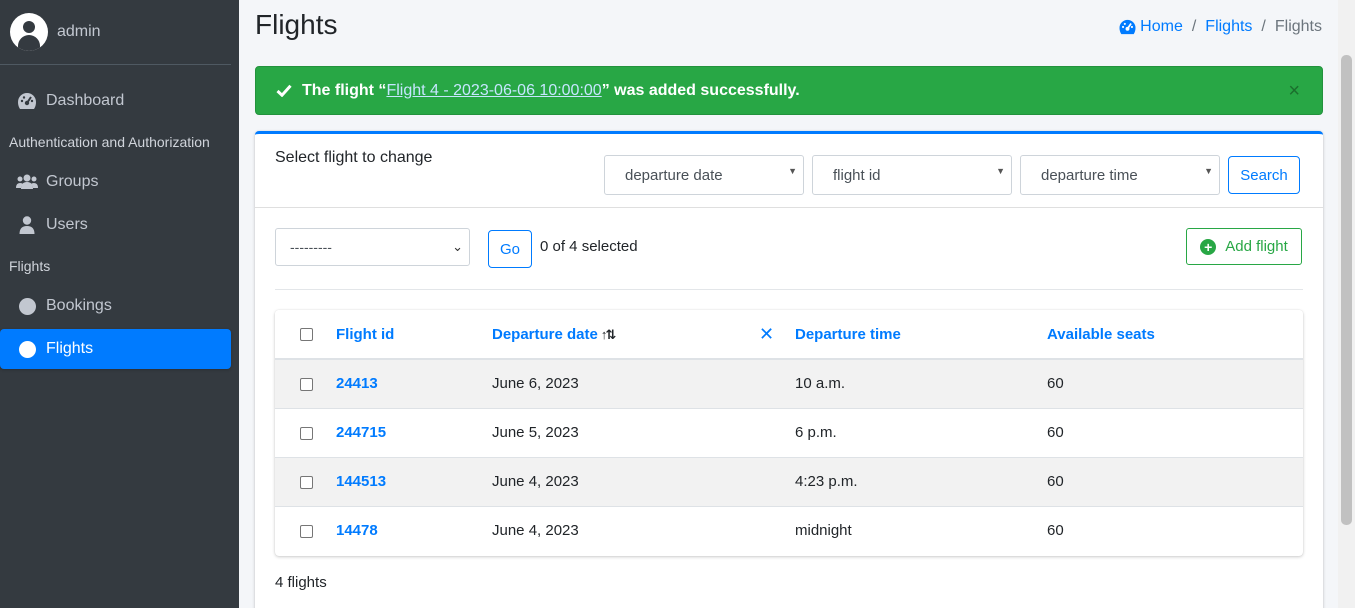 Image resolution: width=1355 pixels, height=608 pixels. Describe the element at coordinates (414, 530) in the screenshot. I see `flight-id-link: 14478` at that location.